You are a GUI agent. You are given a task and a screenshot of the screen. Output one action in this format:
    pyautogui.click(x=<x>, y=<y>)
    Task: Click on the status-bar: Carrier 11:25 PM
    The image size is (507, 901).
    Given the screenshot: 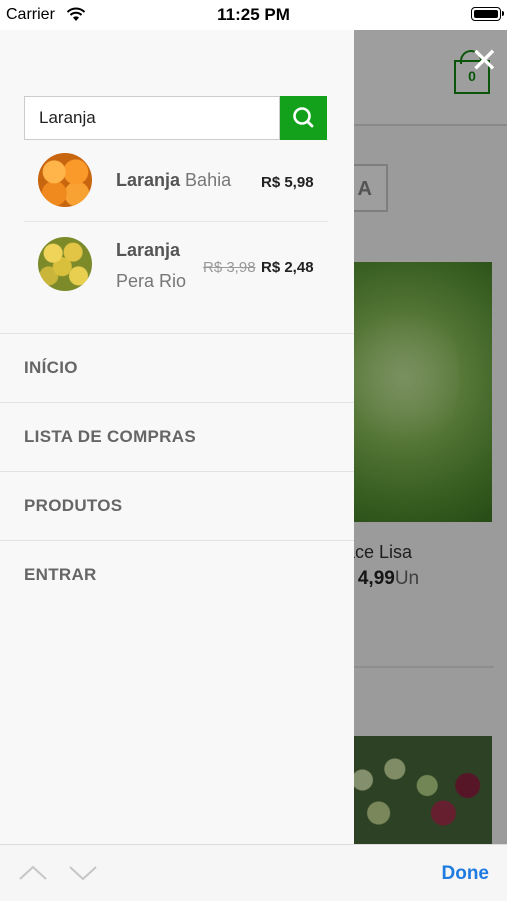 What is the action you would take?
    pyautogui.click(x=253, y=15)
    